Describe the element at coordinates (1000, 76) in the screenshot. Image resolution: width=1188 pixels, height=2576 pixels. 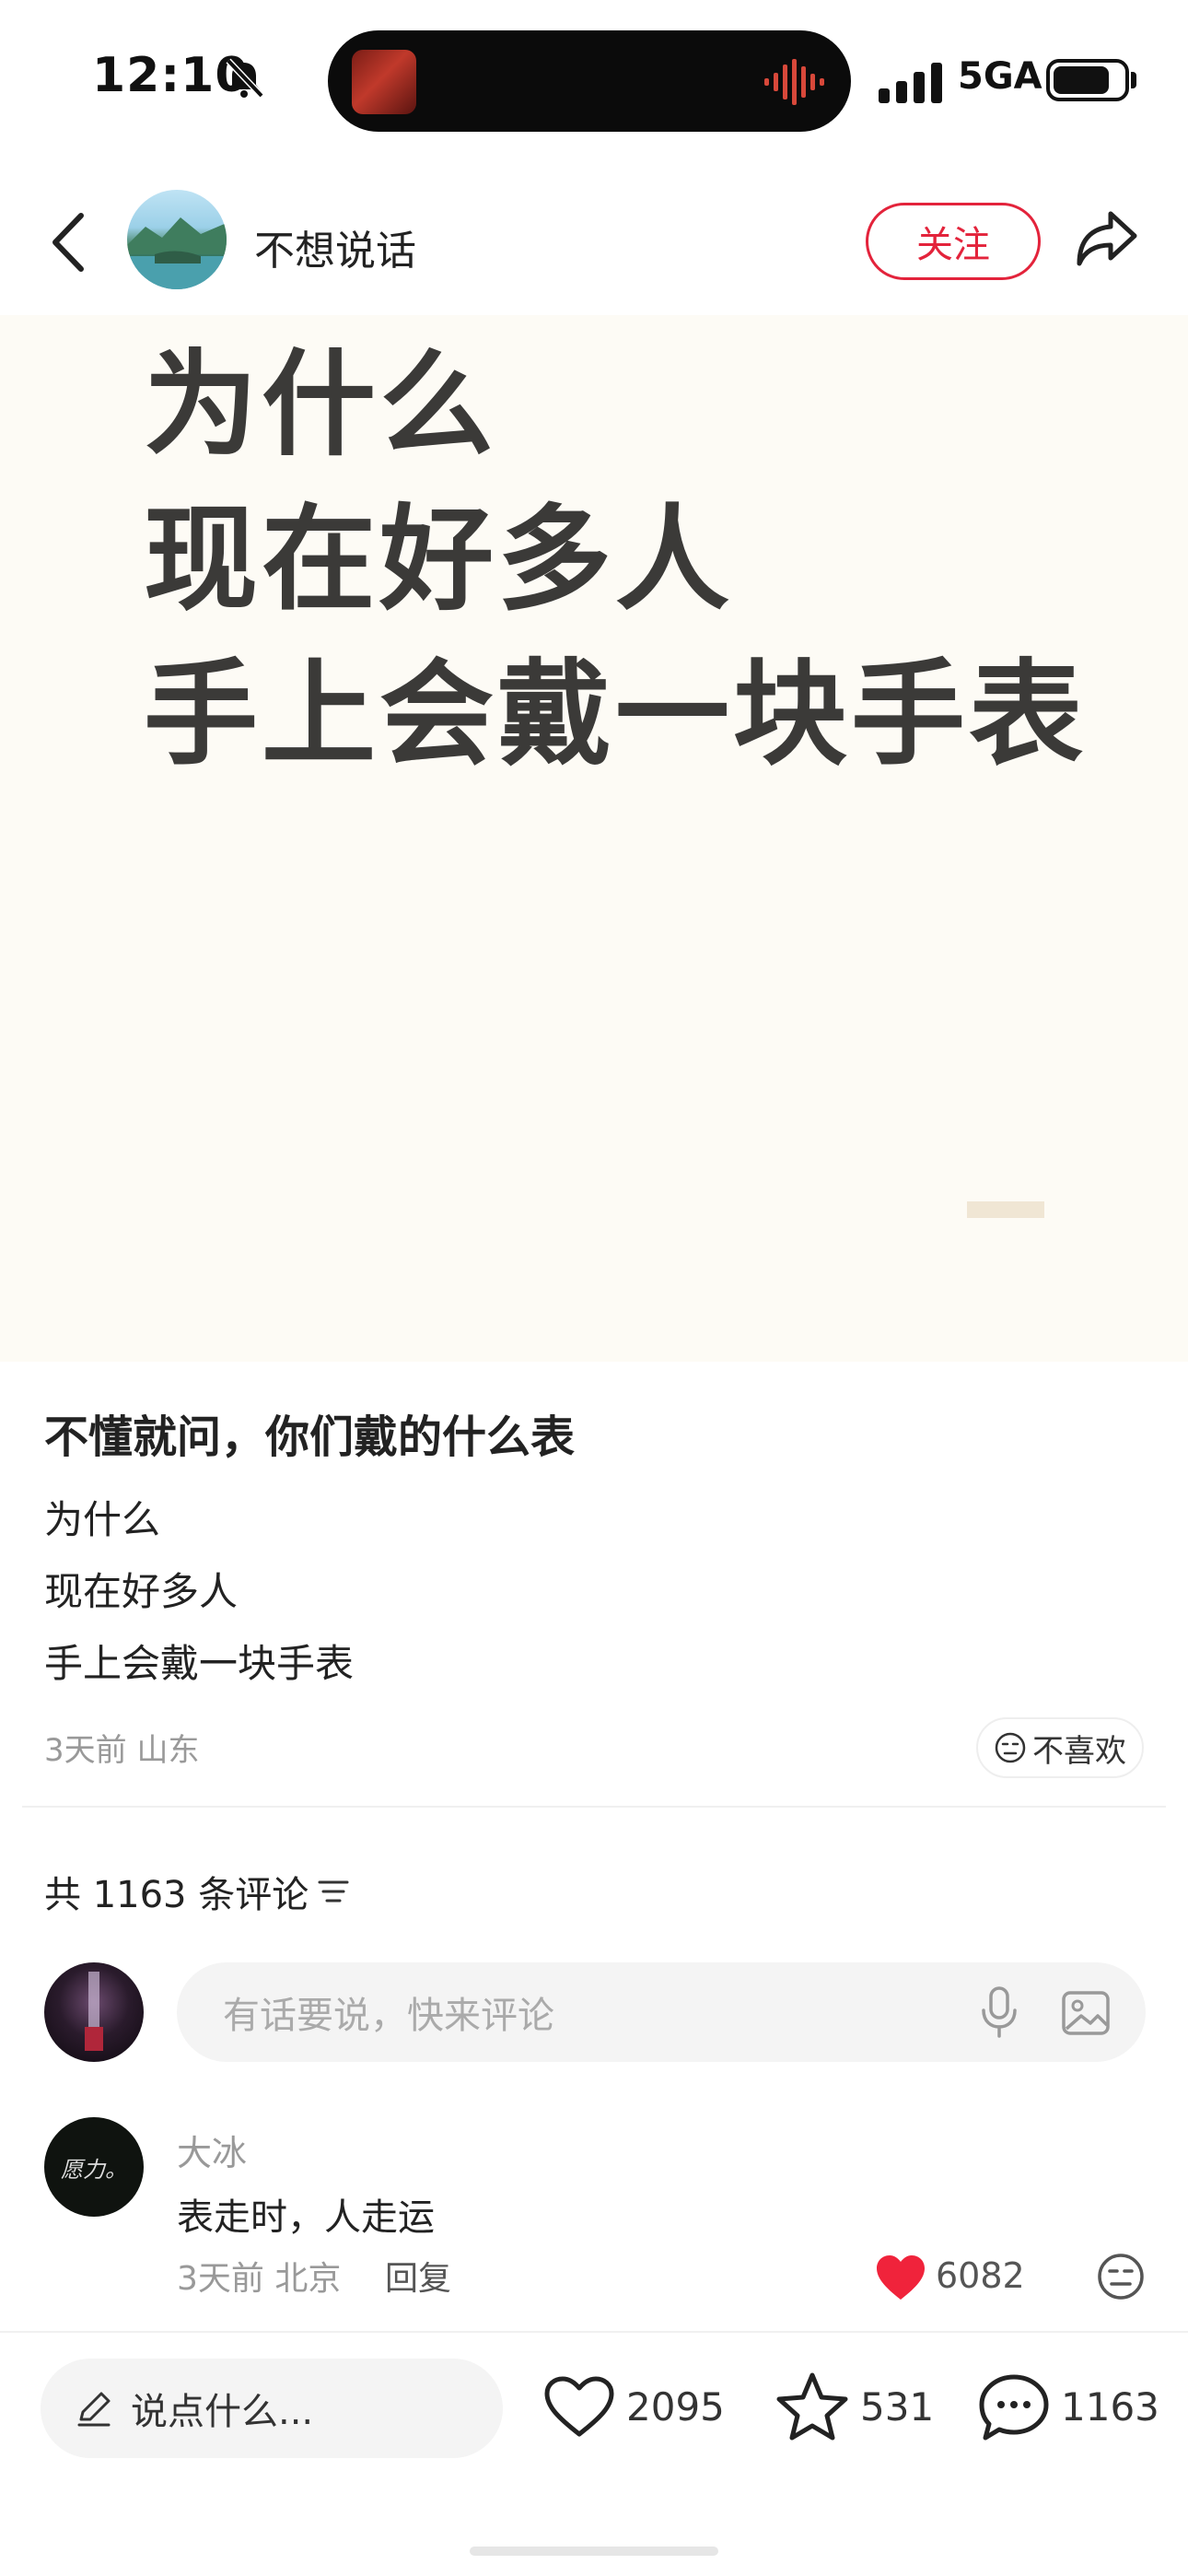
I see `network-type: 5GA` at that location.